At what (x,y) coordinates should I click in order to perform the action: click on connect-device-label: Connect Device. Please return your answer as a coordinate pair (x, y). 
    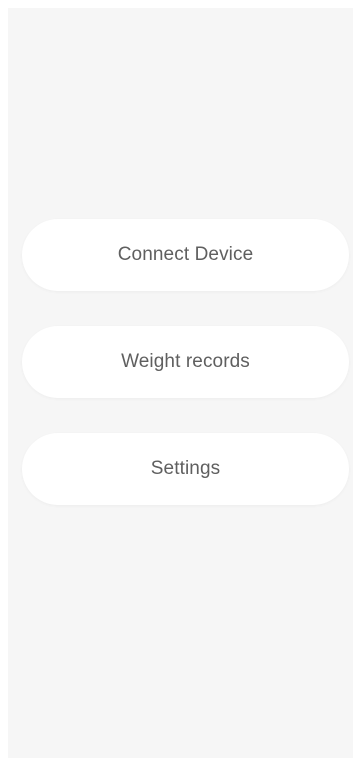
    Looking at the image, I should click on (185, 254).